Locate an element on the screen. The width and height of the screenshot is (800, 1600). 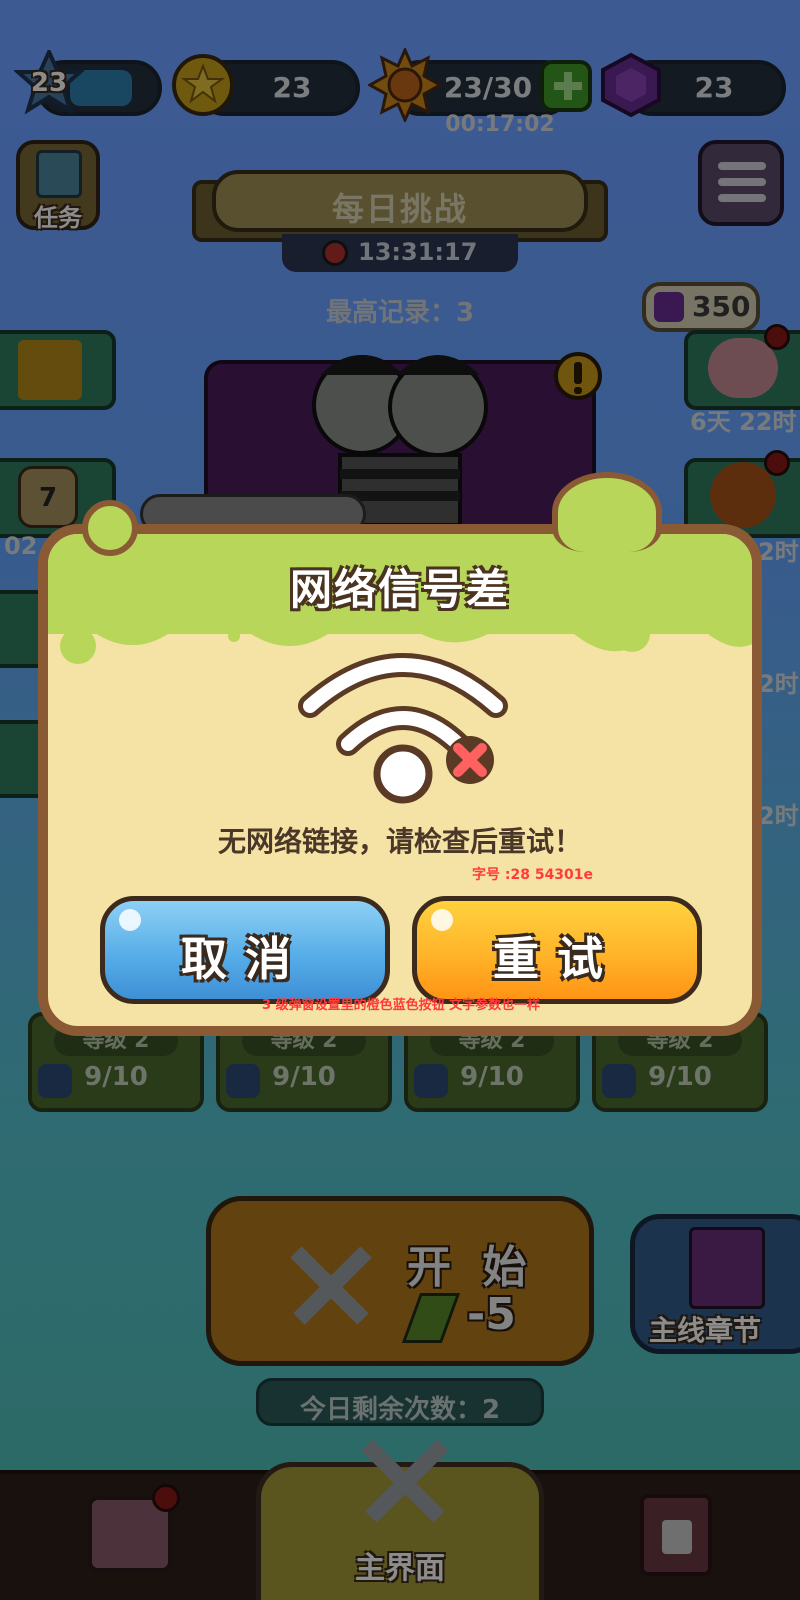
book-icon is located at coordinates (727, 1268).